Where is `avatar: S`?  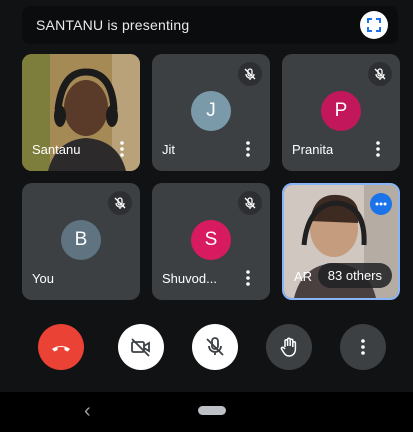
avatar: S is located at coordinates (211, 239).